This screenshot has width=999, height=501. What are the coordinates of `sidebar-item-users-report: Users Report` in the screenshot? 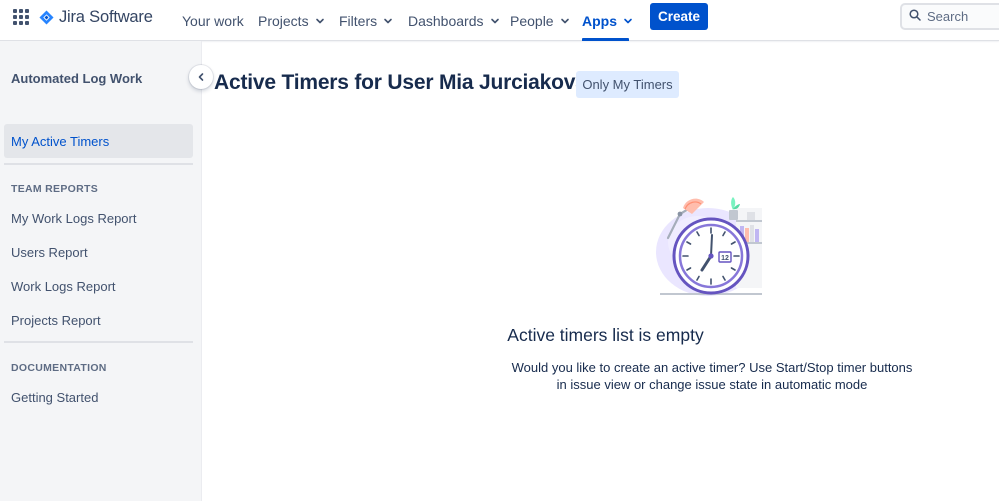 It's located at (98, 252).